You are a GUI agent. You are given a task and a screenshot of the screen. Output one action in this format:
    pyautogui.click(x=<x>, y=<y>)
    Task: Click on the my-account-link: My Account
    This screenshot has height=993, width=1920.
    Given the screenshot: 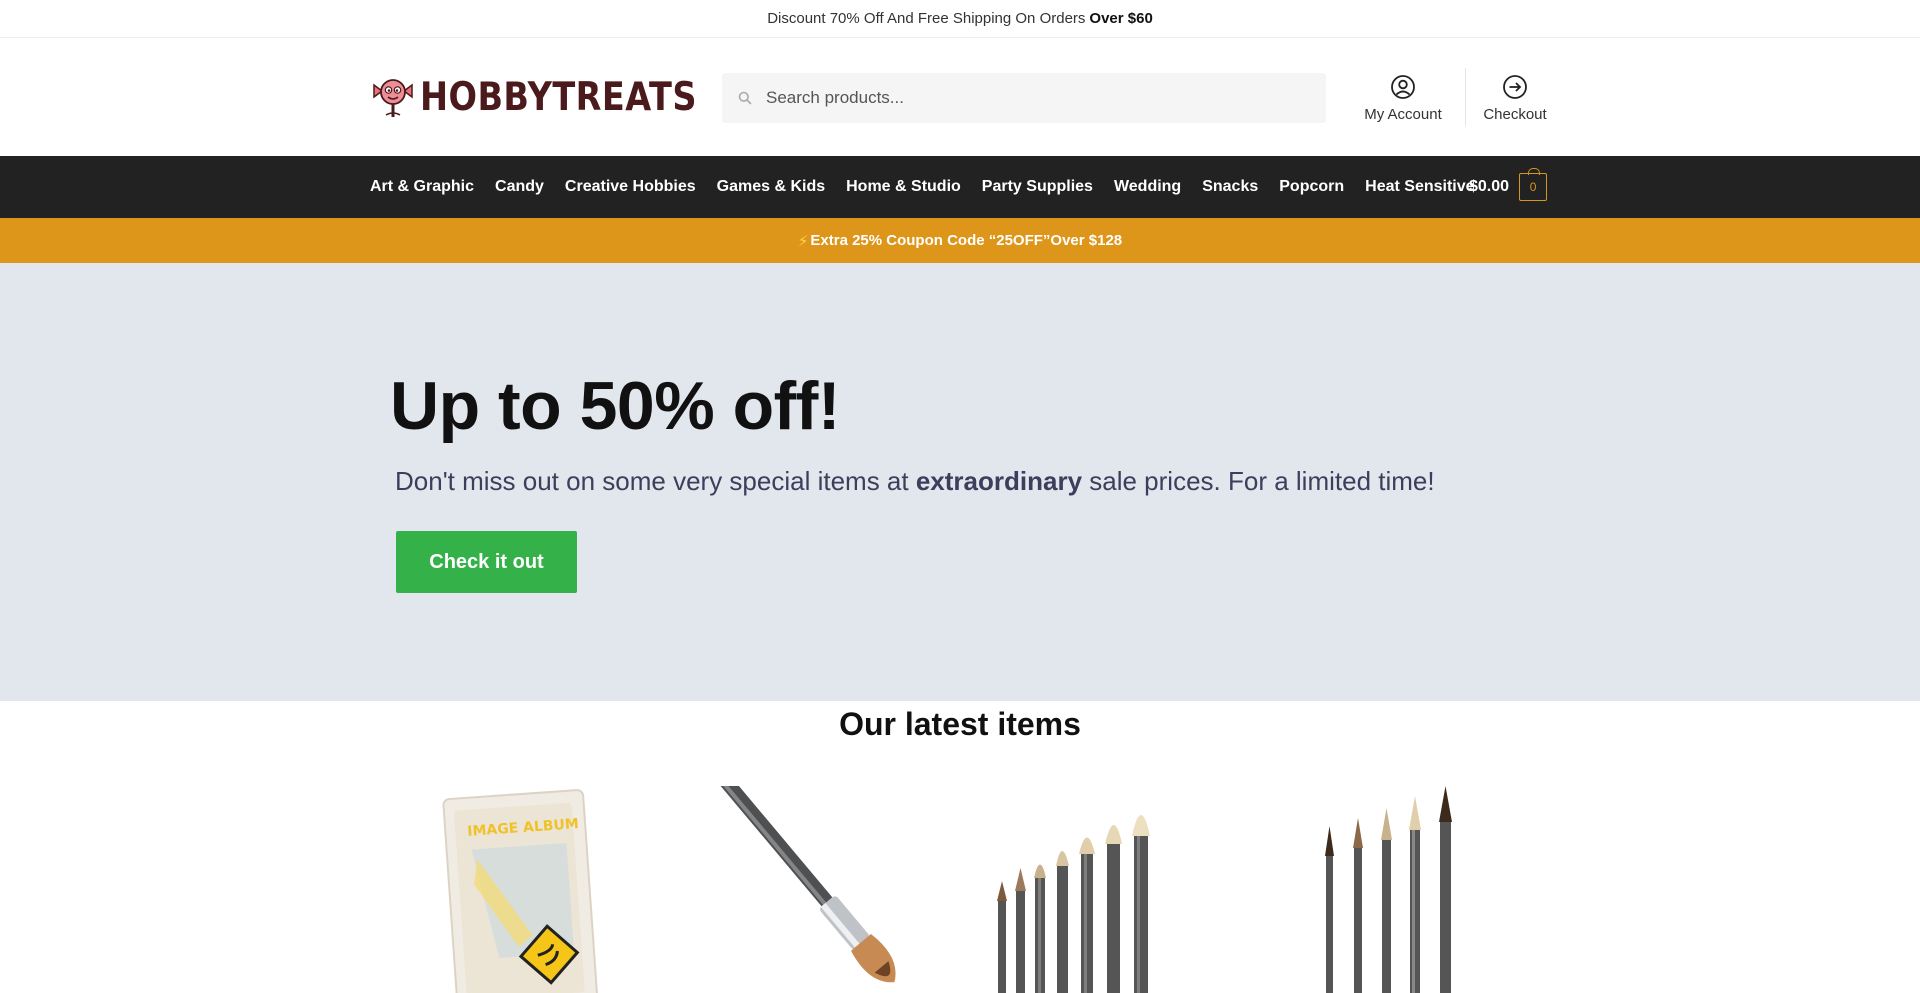 What is the action you would take?
    pyautogui.click(x=1403, y=98)
    